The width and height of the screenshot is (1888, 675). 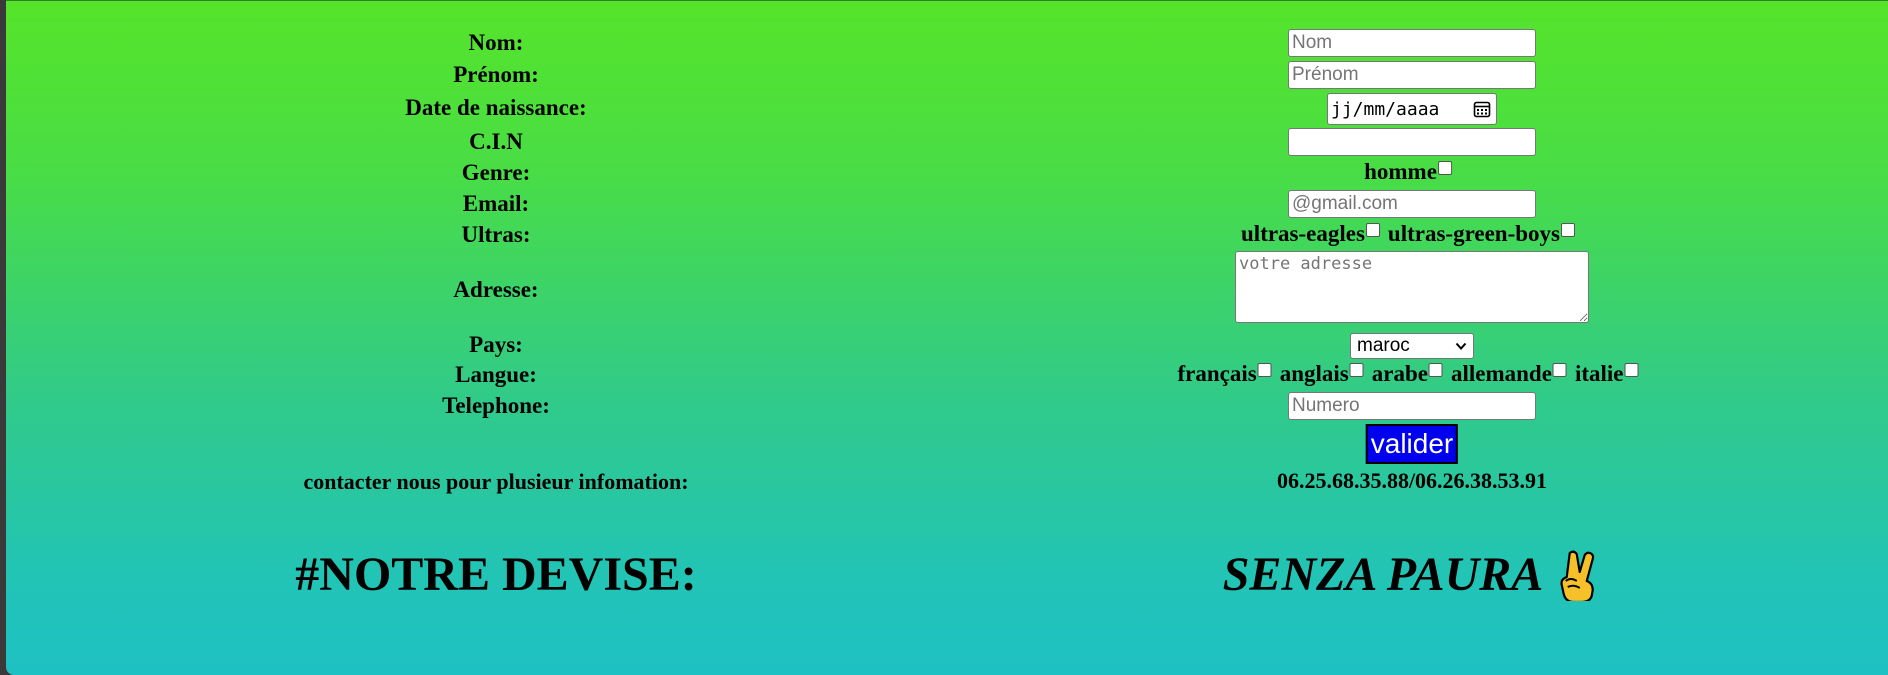 I want to click on langue-anglais-label: anglais, so click(x=1314, y=373).